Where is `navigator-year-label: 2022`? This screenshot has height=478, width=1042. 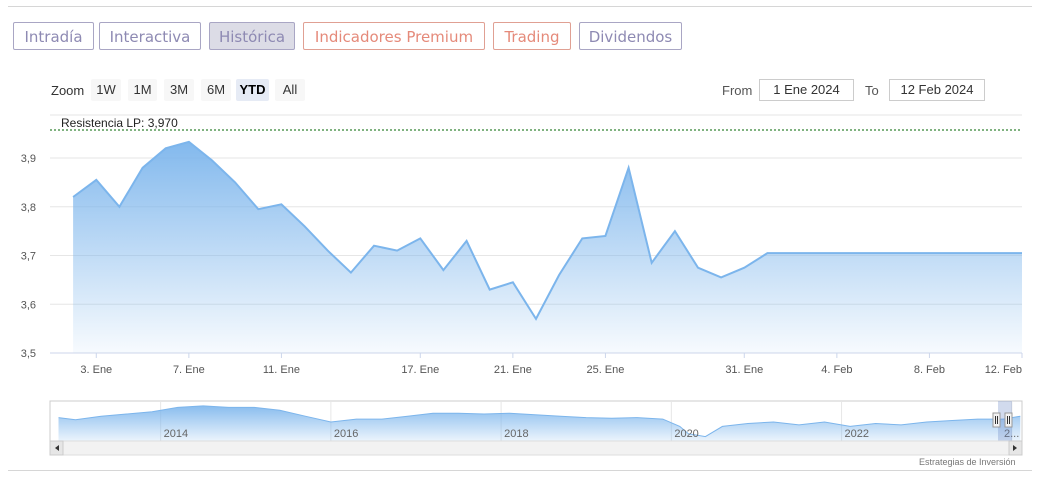
navigator-year-label: 2022 is located at coordinates (857, 434).